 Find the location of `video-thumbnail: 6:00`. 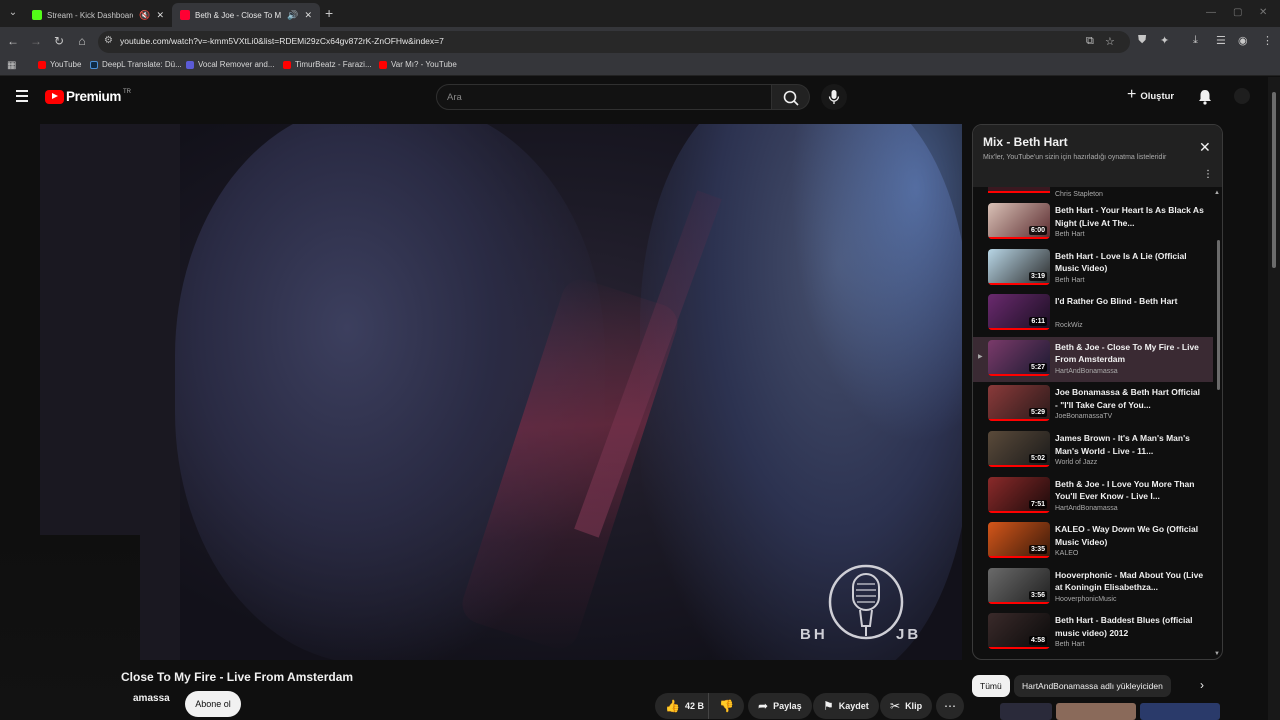

video-thumbnail: 6:00 is located at coordinates (1019, 221).